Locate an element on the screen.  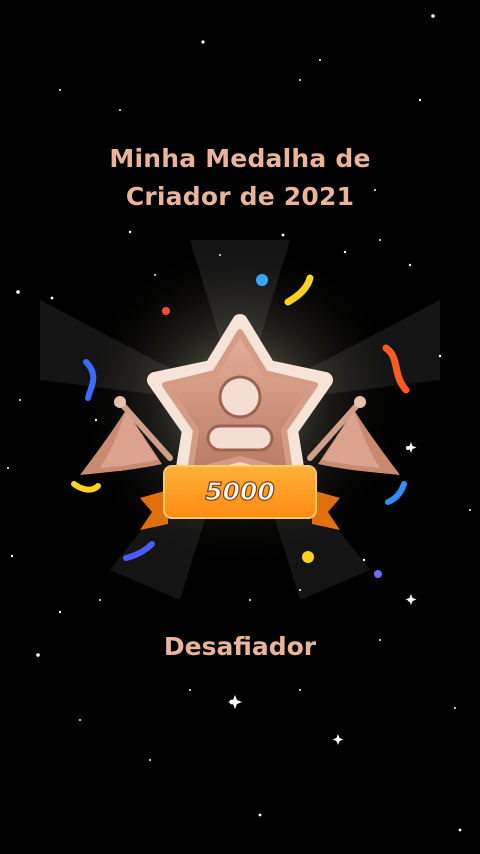
title-line-2: Criador de 2021 is located at coordinates (240, 196).